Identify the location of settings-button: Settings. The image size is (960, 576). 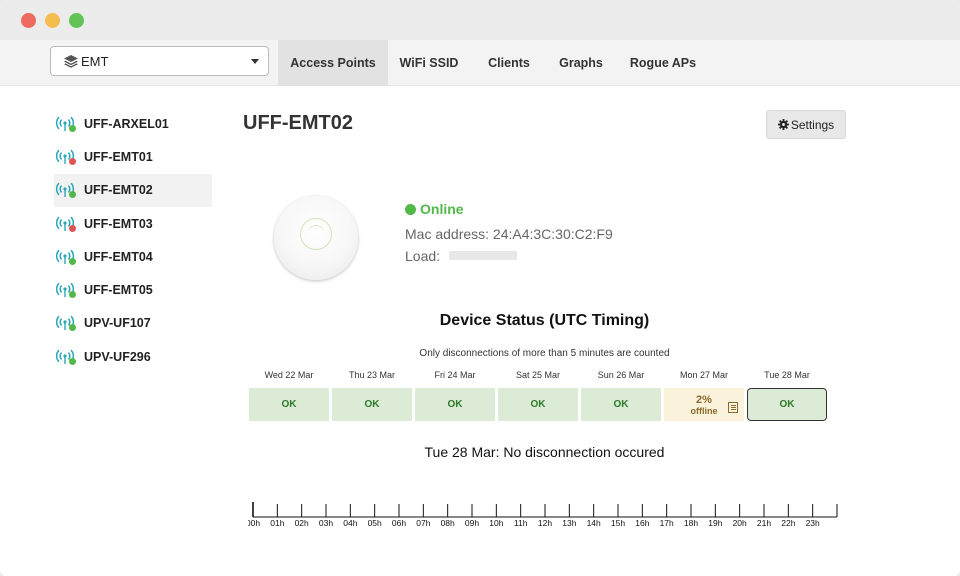
(806, 124).